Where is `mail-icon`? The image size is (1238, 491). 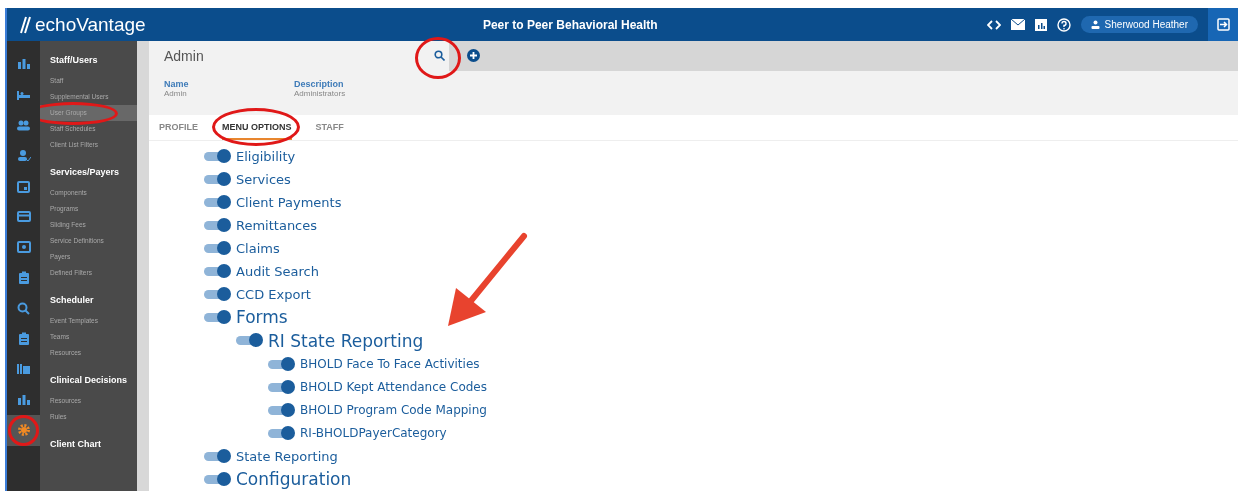
mail-icon is located at coordinates (1017, 24).